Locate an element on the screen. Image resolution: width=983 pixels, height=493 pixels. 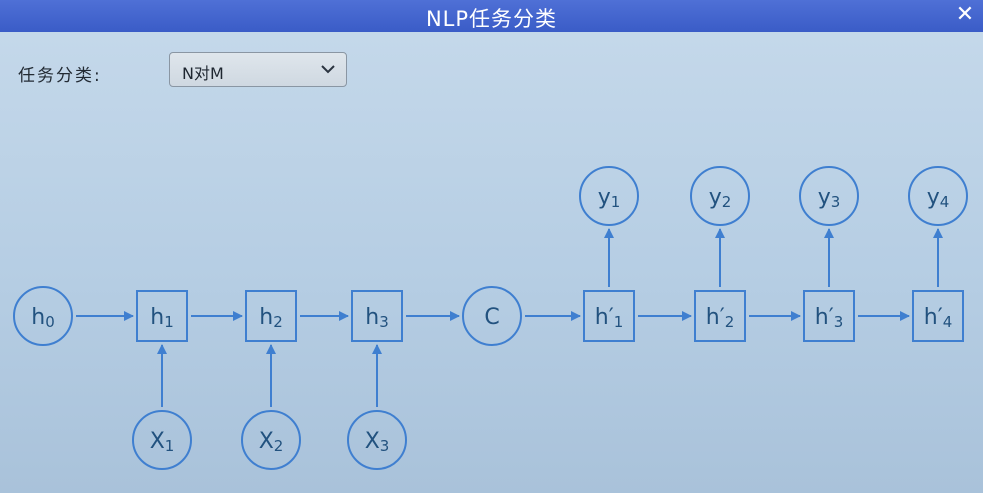
node-input-x3: X3 is located at coordinates (377, 440).